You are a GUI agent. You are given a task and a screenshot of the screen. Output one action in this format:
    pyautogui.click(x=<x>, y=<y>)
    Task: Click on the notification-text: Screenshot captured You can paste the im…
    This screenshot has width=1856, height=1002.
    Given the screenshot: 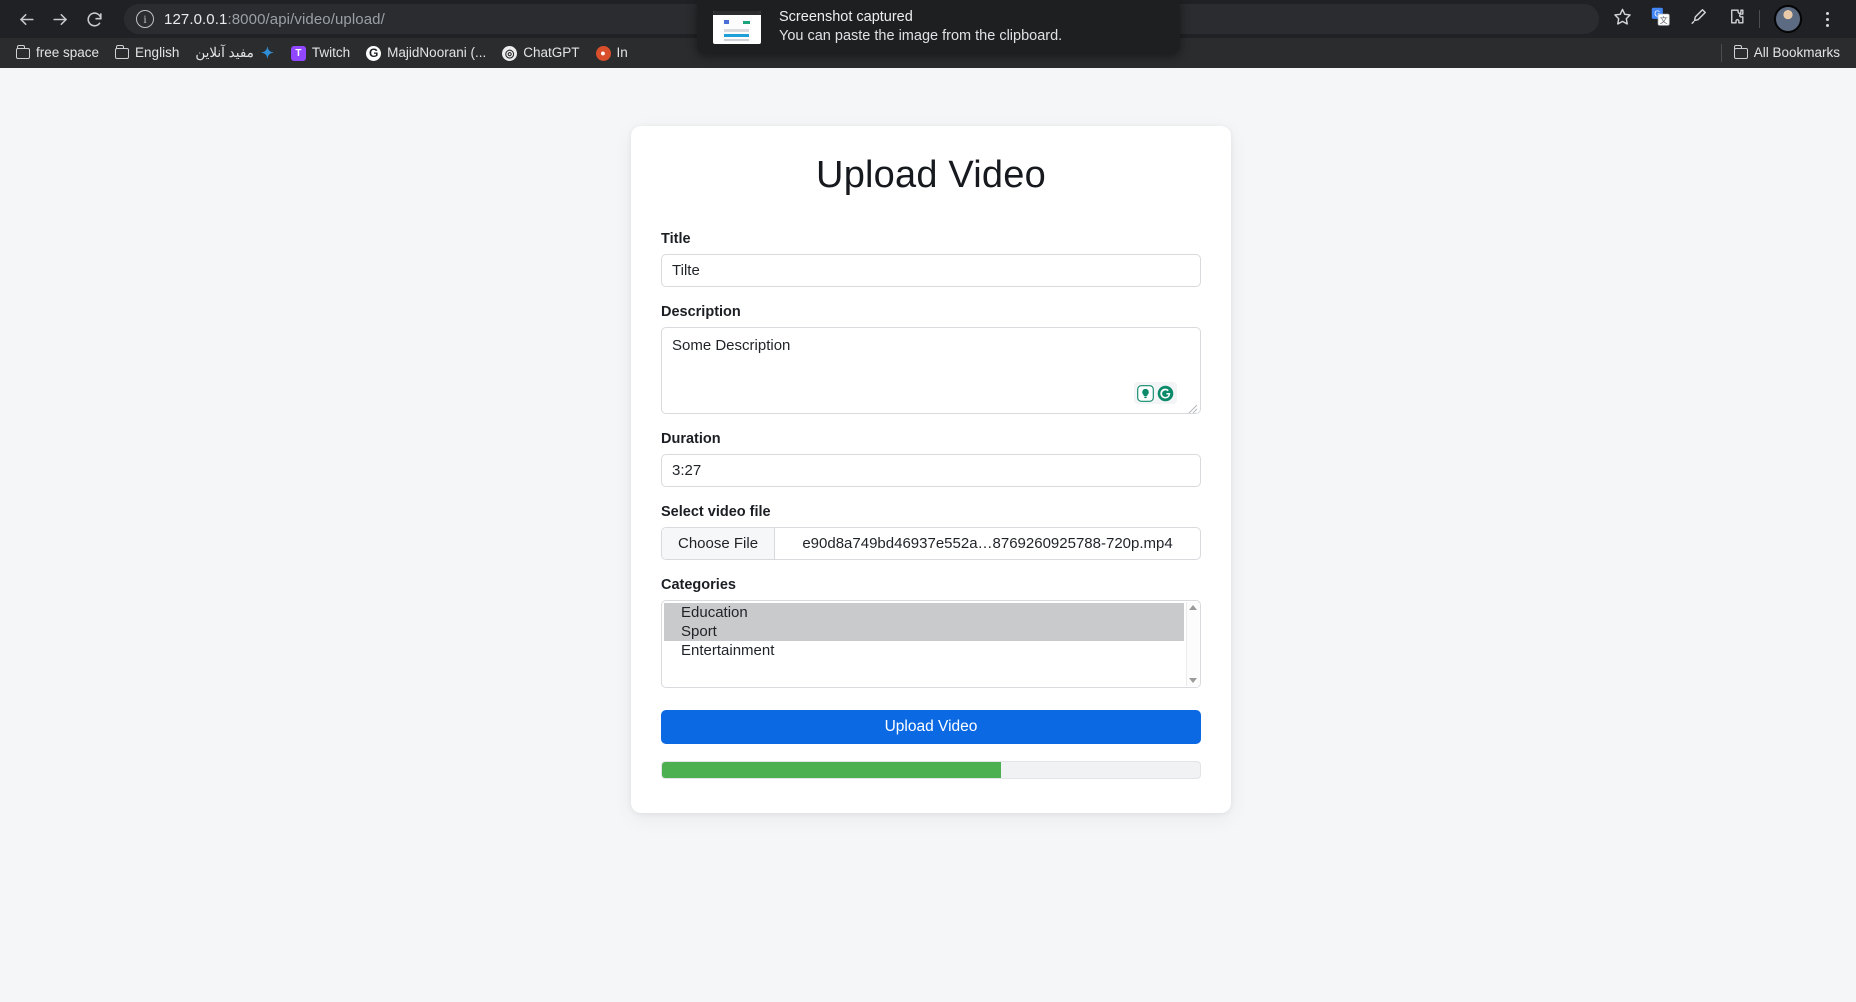 What is the action you would take?
    pyautogui.click(x=921, y=26)
    